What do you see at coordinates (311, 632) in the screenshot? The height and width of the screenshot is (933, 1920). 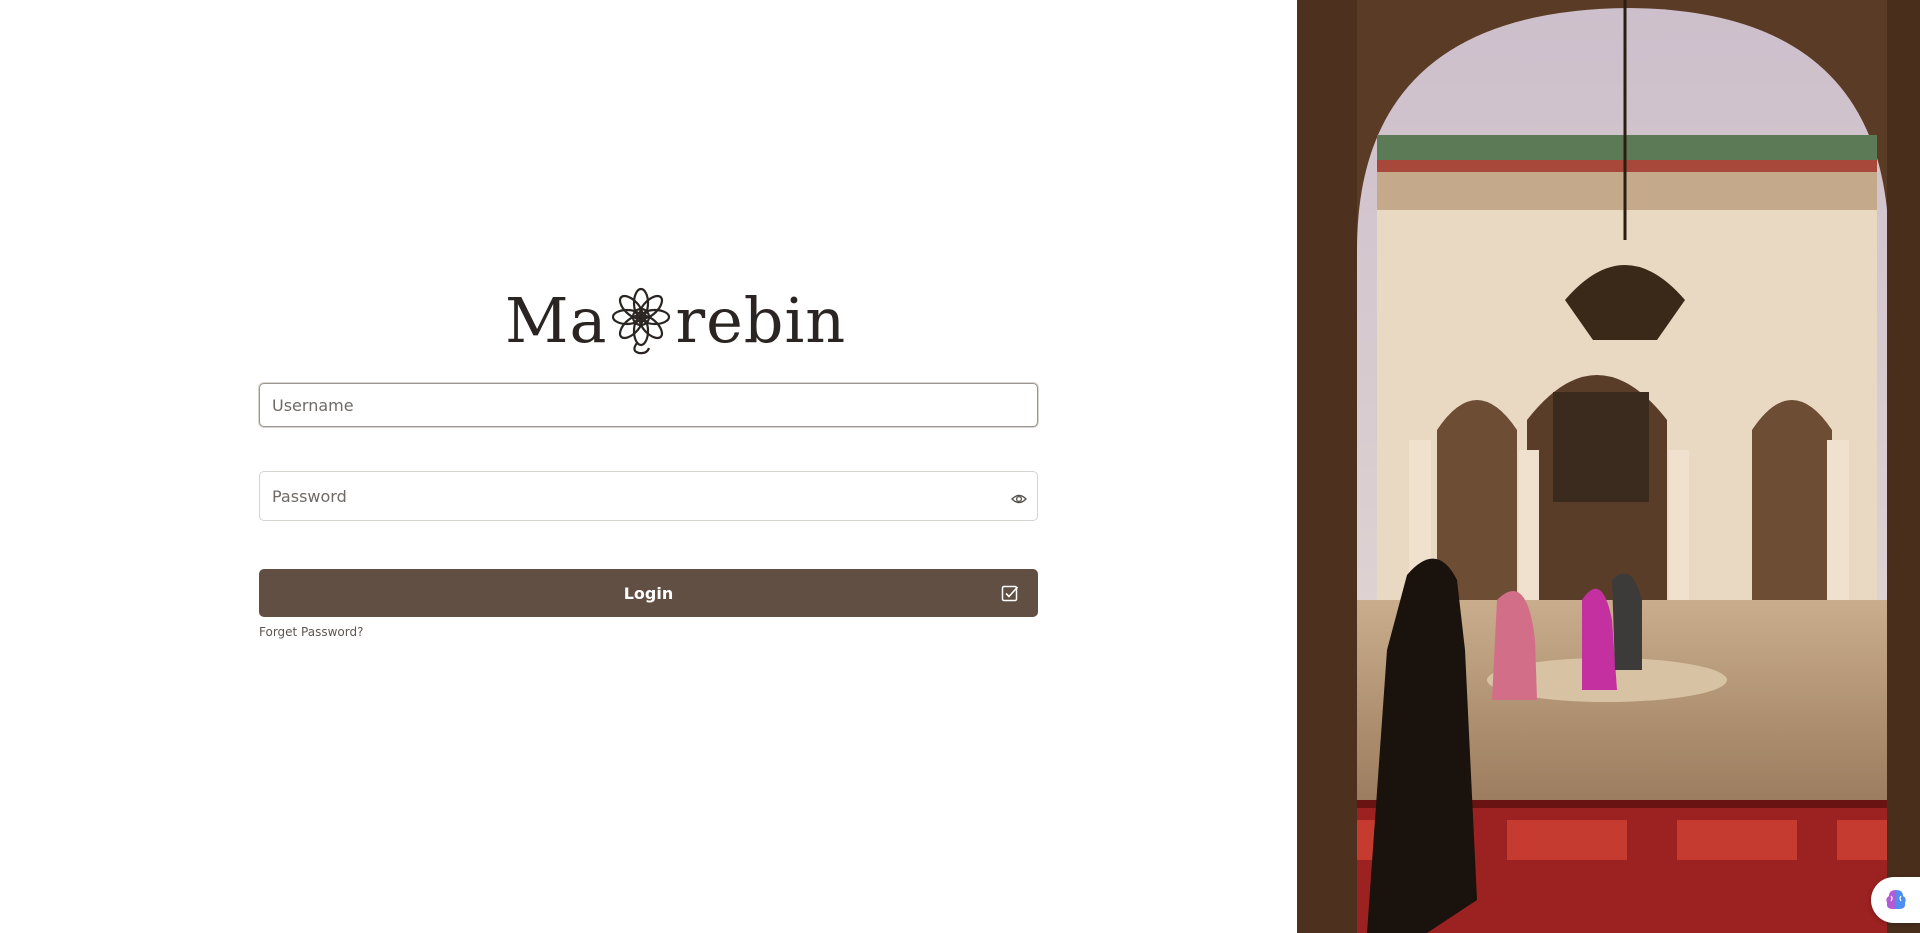 I see `forgot-password-link: Forget Password?` at bounding box center [311, 632].